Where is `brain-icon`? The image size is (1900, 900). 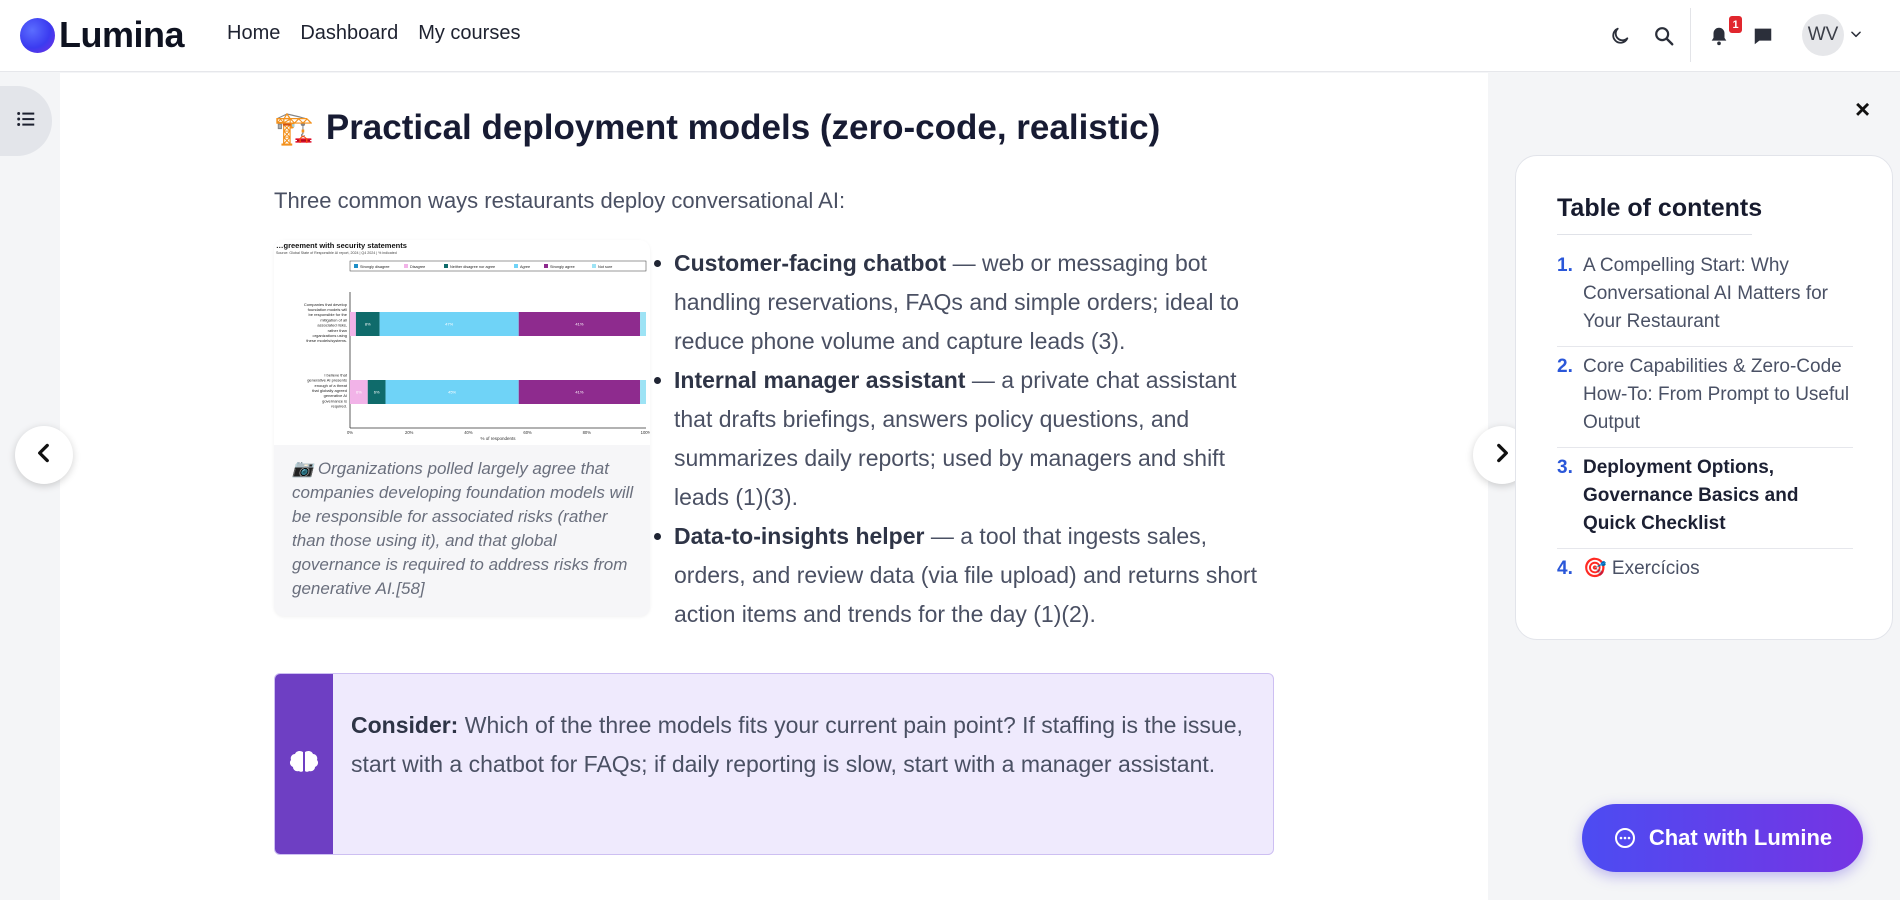
brain-icon is located at coordinates (304, 764).